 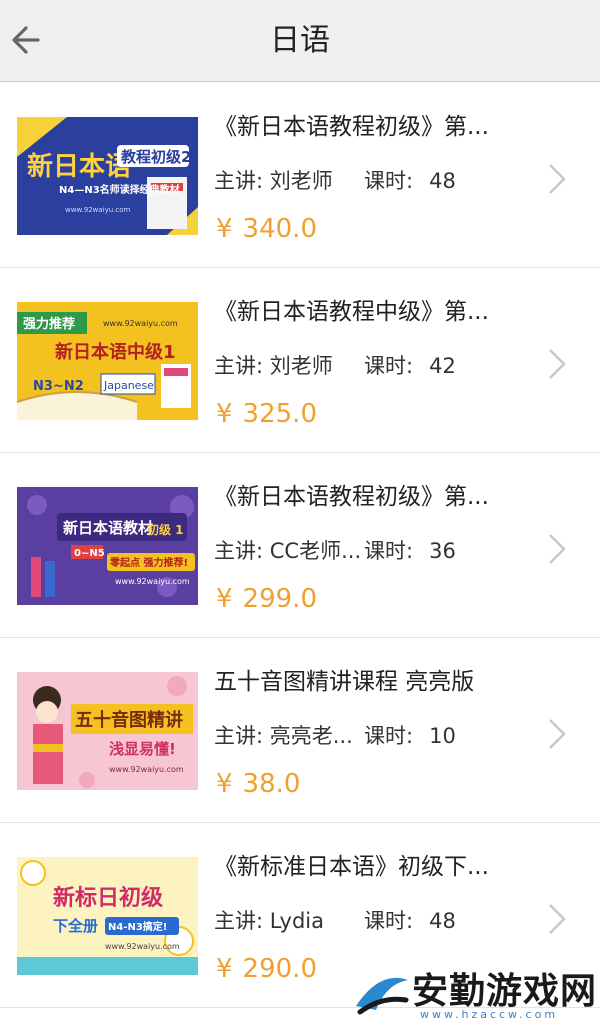 What do you see at coordinates (58, 386) in the screenshot?
I see `thumb-level: N3~N2` at bounding box center [58, 386].